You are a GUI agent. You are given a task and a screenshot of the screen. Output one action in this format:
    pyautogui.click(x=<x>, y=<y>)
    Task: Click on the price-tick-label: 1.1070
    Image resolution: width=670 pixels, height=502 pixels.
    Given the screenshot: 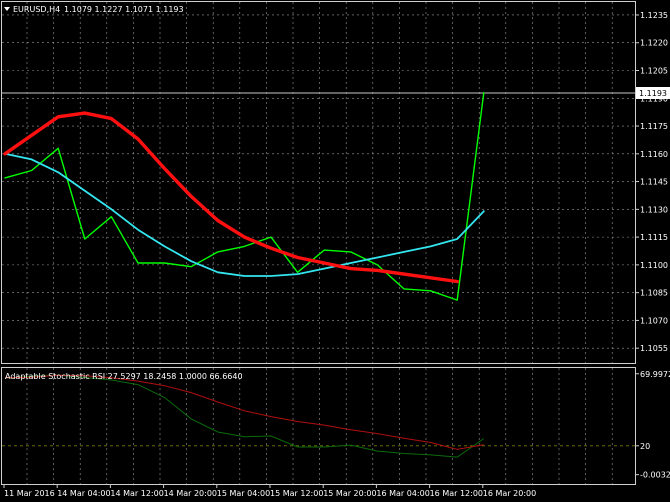 What is the action you would take?
    pyautogui.click(x=654, y=320)
    